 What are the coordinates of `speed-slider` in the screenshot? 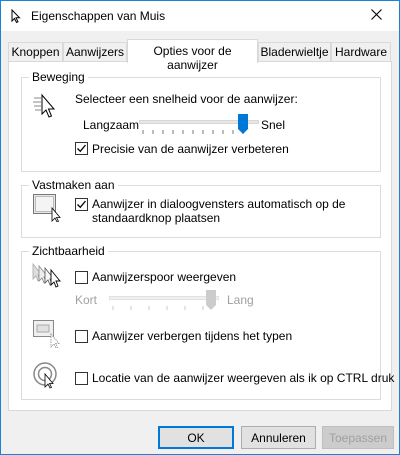 It's located at (199, 124).